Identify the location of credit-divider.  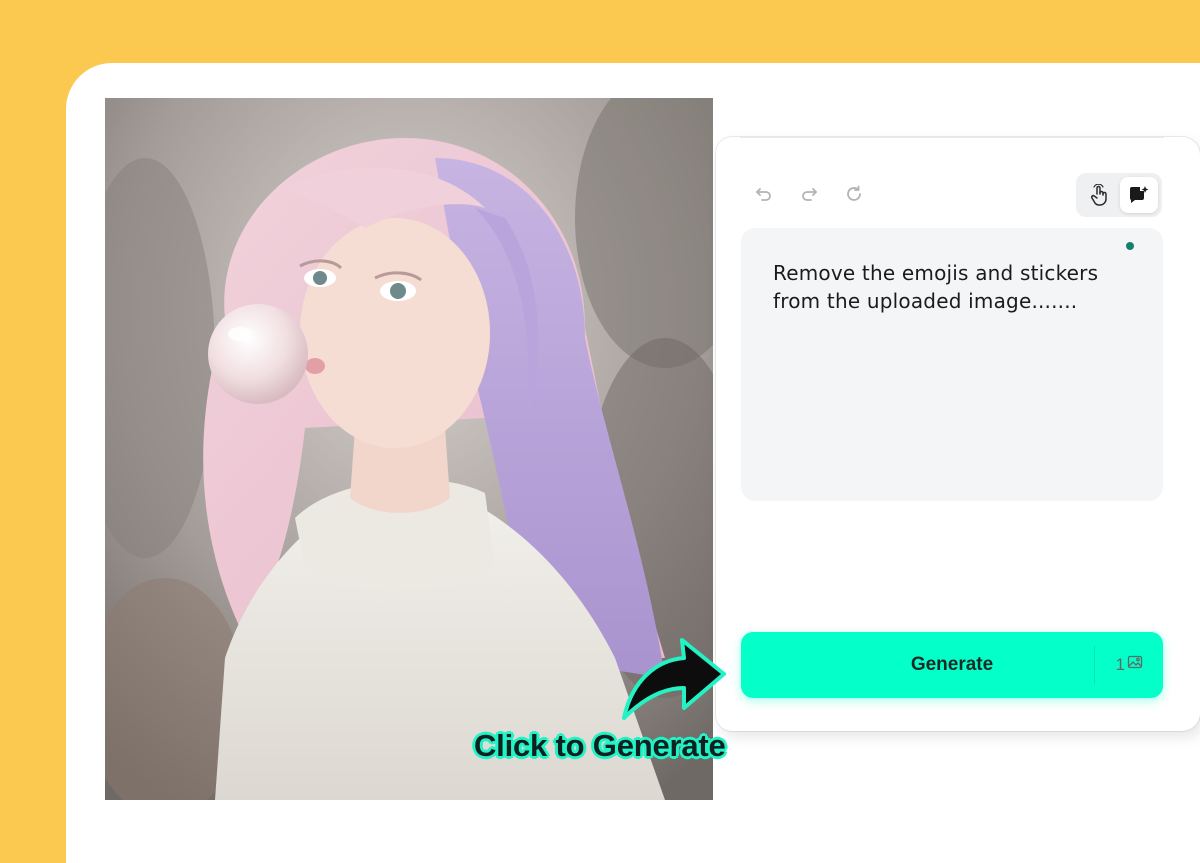
(1094, 665).